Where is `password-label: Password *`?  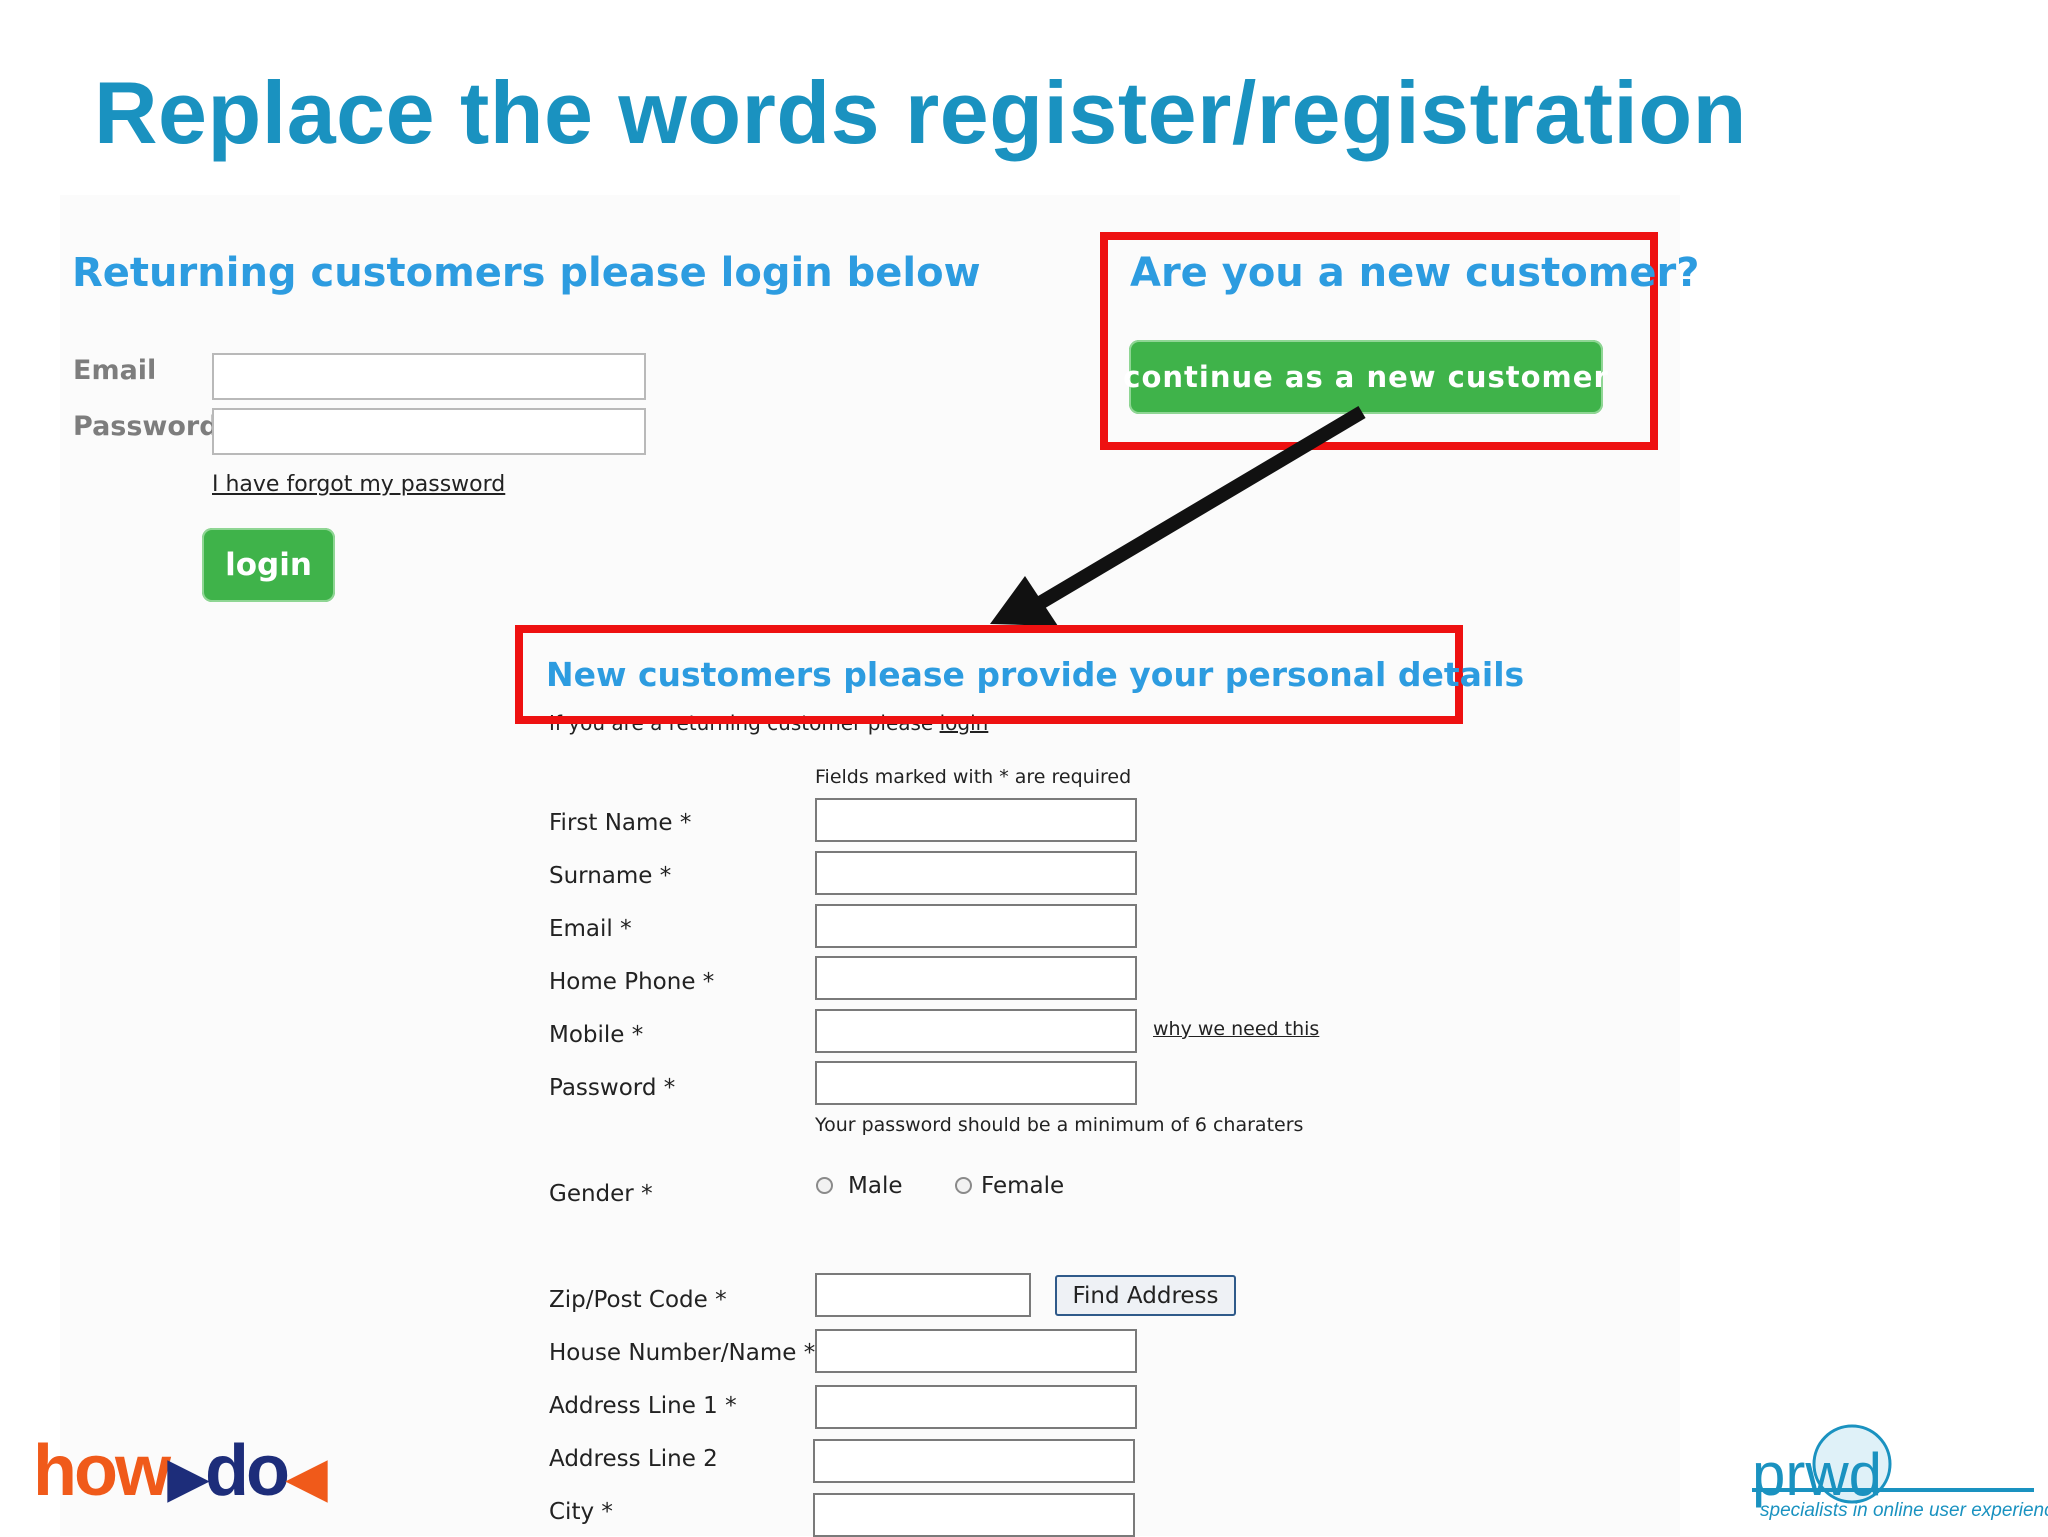
password-label: Password * is located at coordinates (612, 1088).